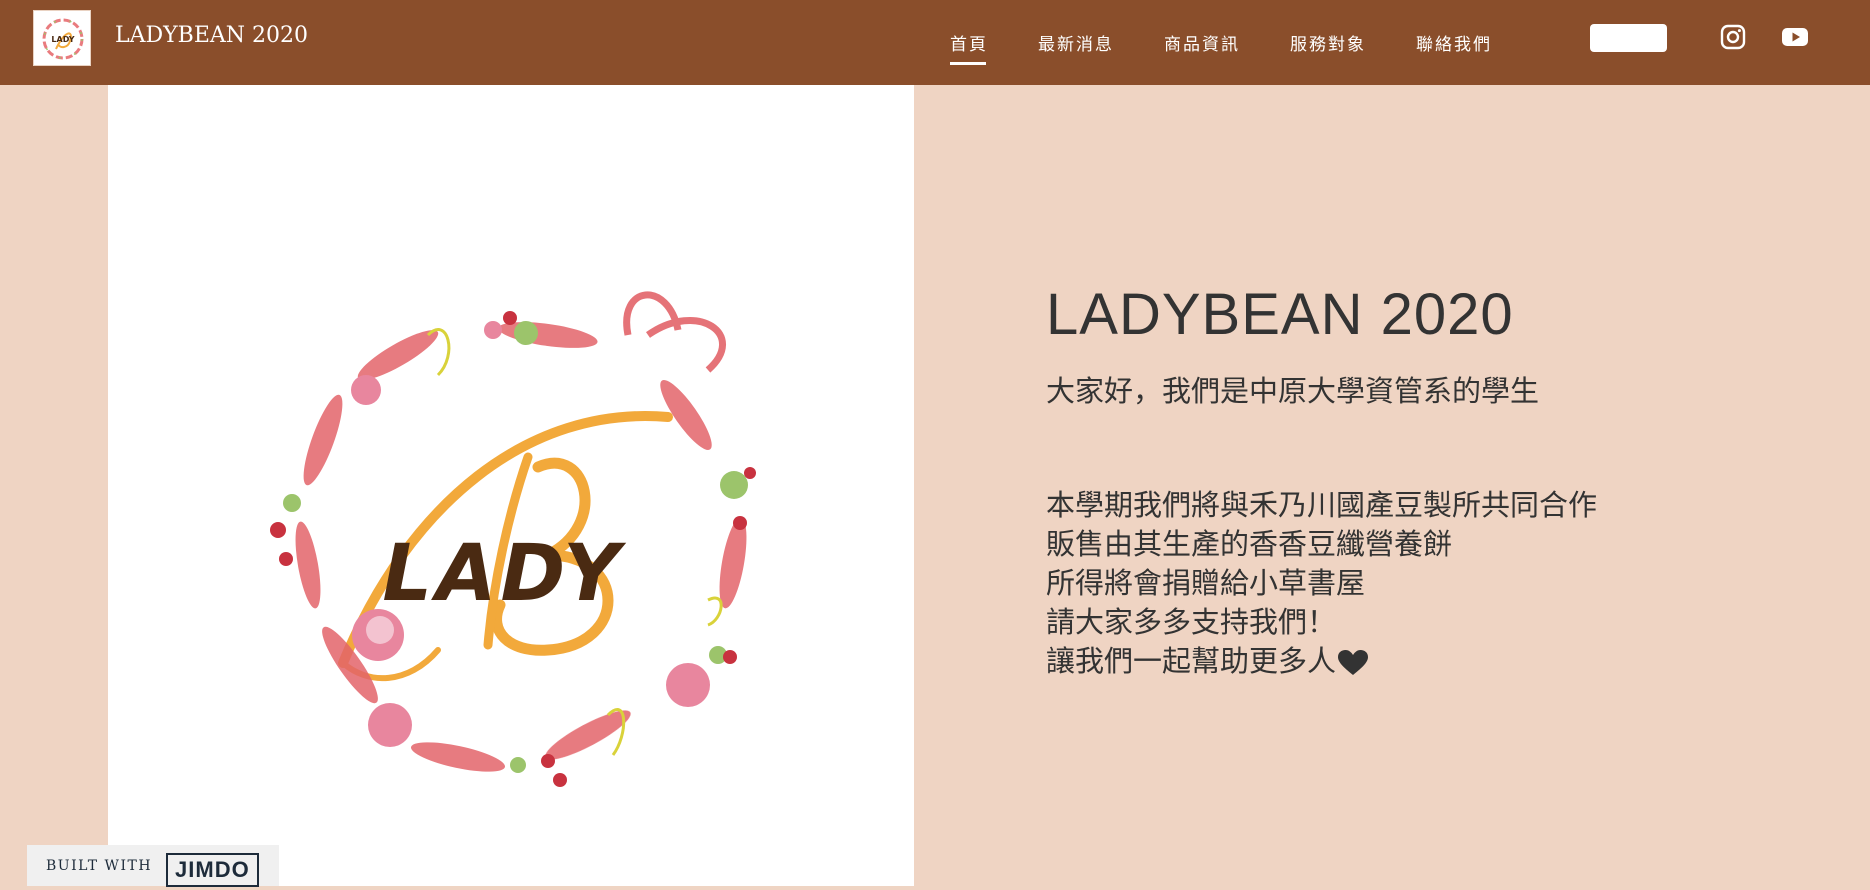  Describe the element at coordinates (1280, 314) in the screenshot. I see `hero-title: LADYBEAN 2020` at that location.